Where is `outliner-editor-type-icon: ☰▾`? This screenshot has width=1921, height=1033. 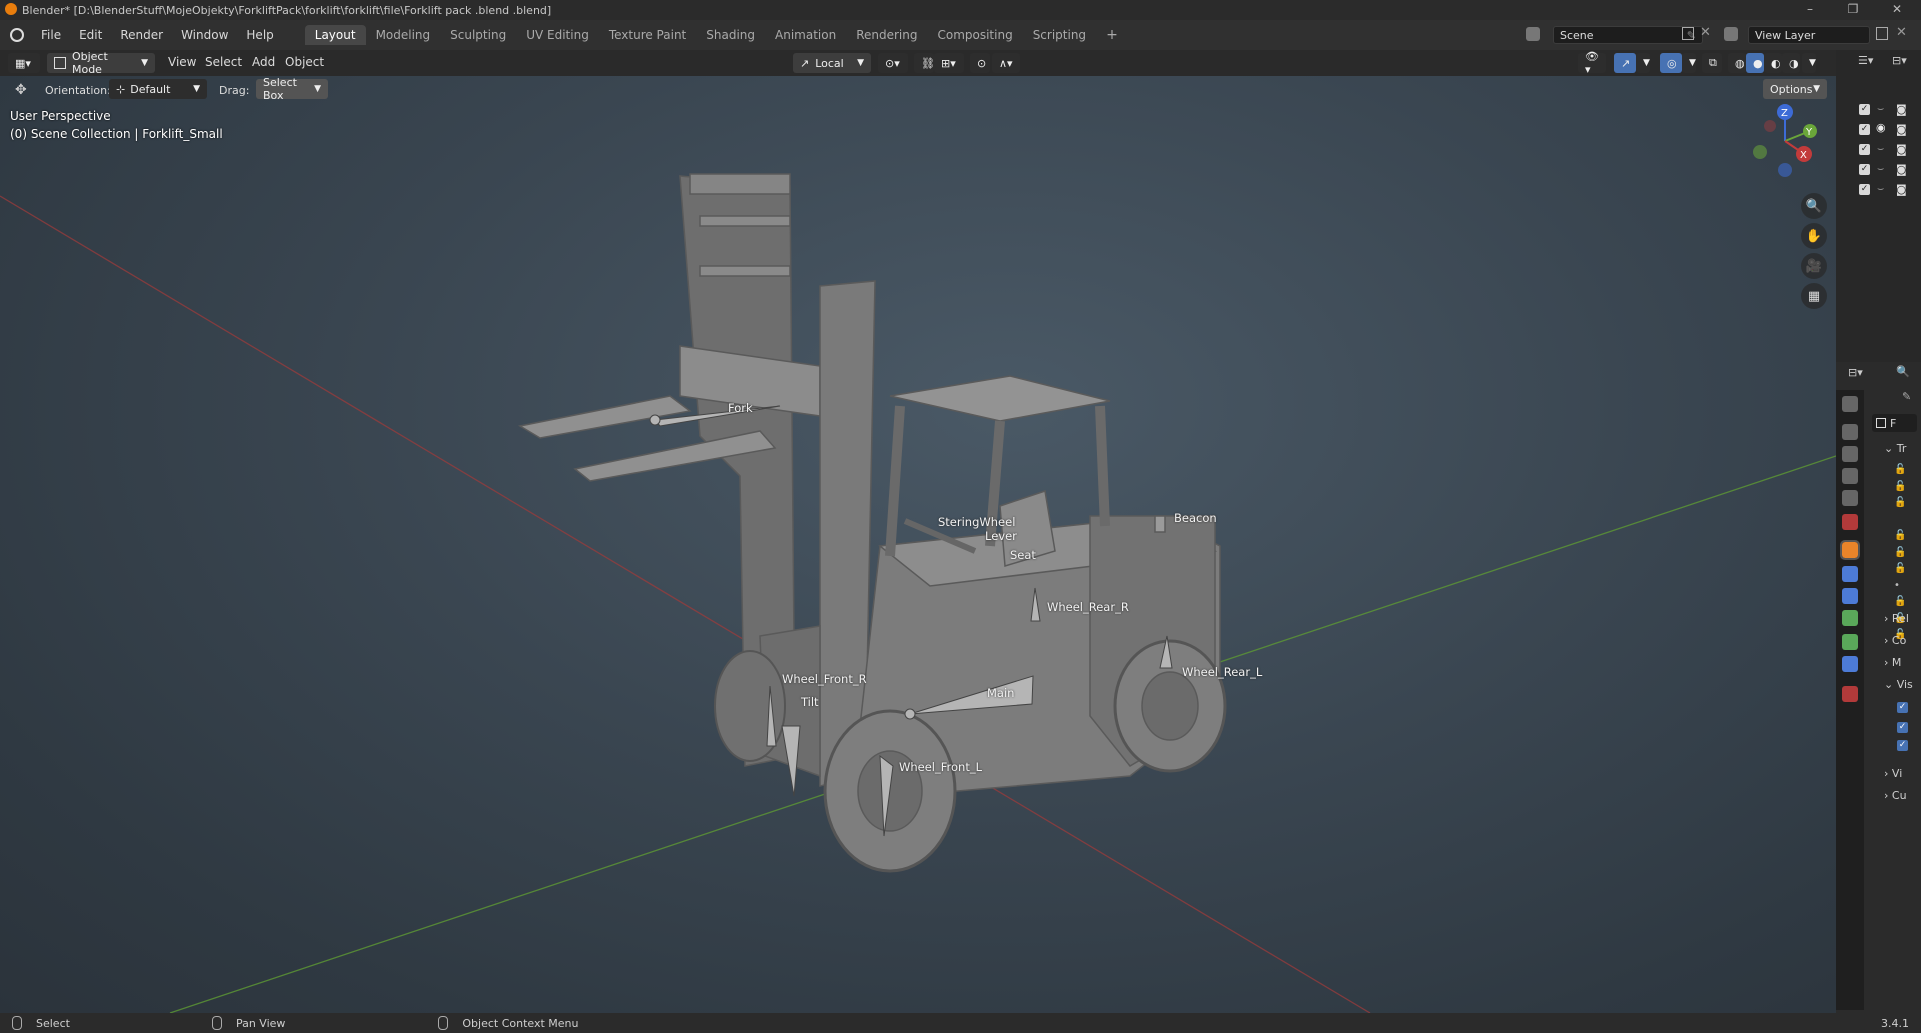 outliner-editor-type-icon: ☰▾ is located at coordinates (1865, 60).